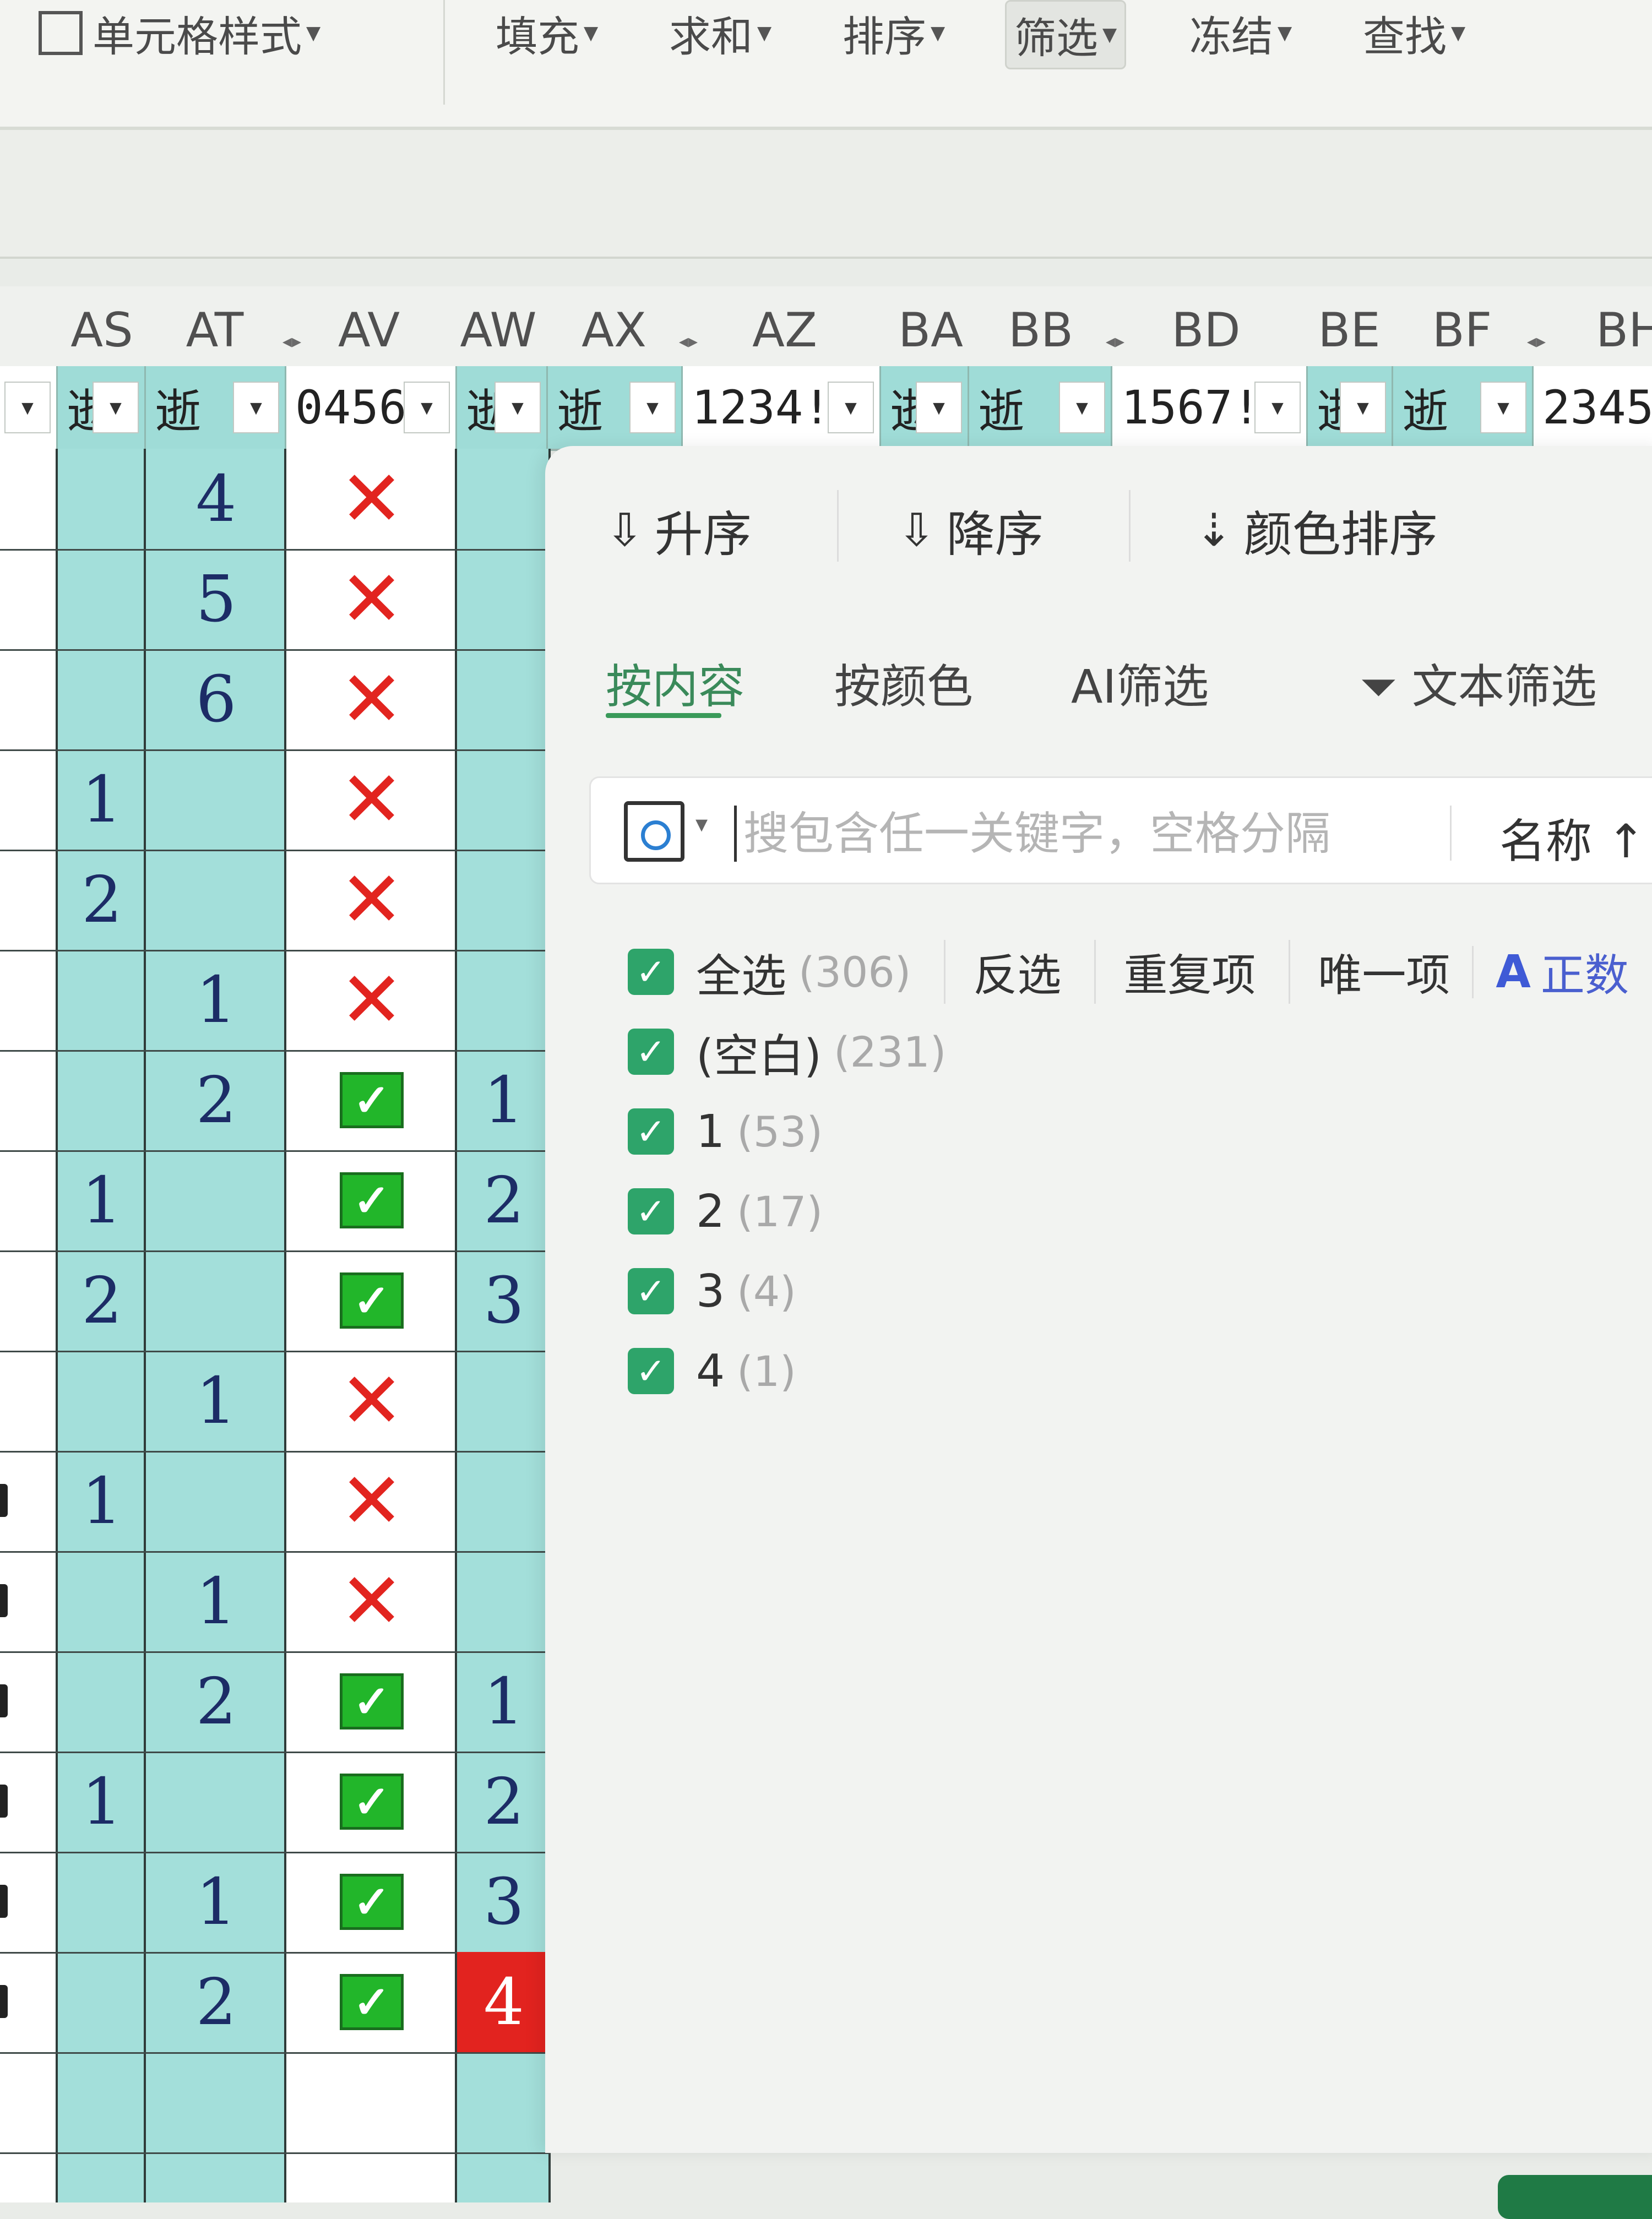  What do you see at coordinates (1316, 530) in the screenshot?
I see `color-sort-button: ⇣ 颜色排序` at bounding box center [1316, 530].